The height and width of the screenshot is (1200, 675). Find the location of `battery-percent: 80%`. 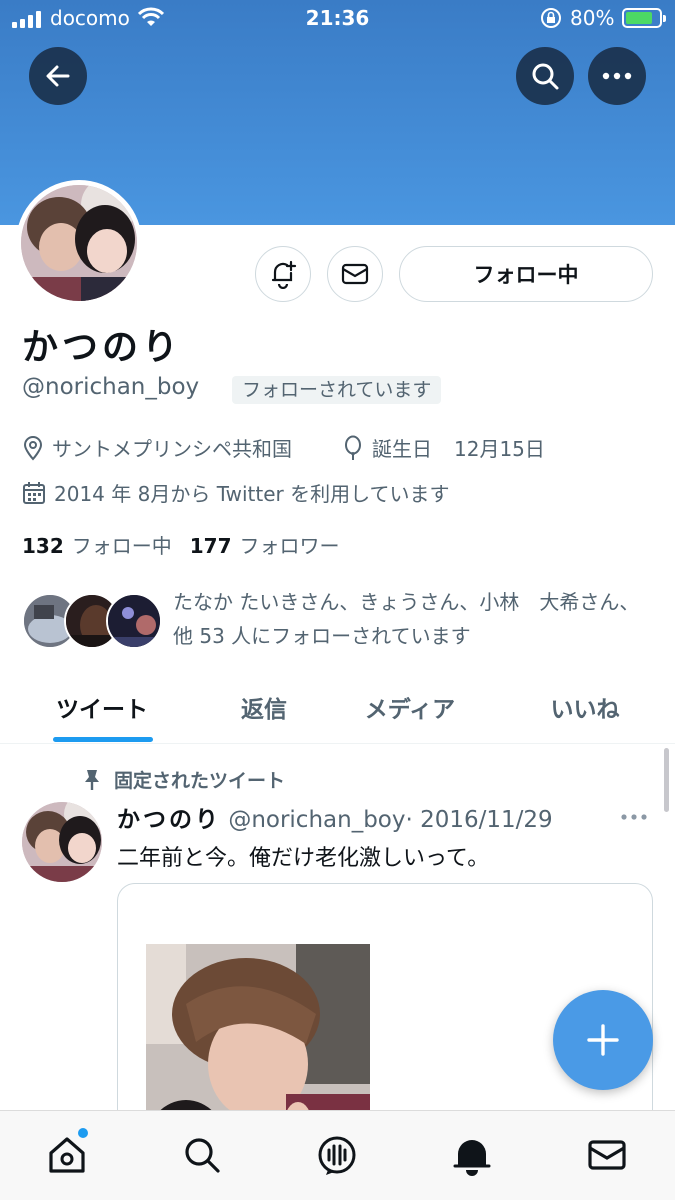

battery-percent: 80% is located at coordinates (592, 18).